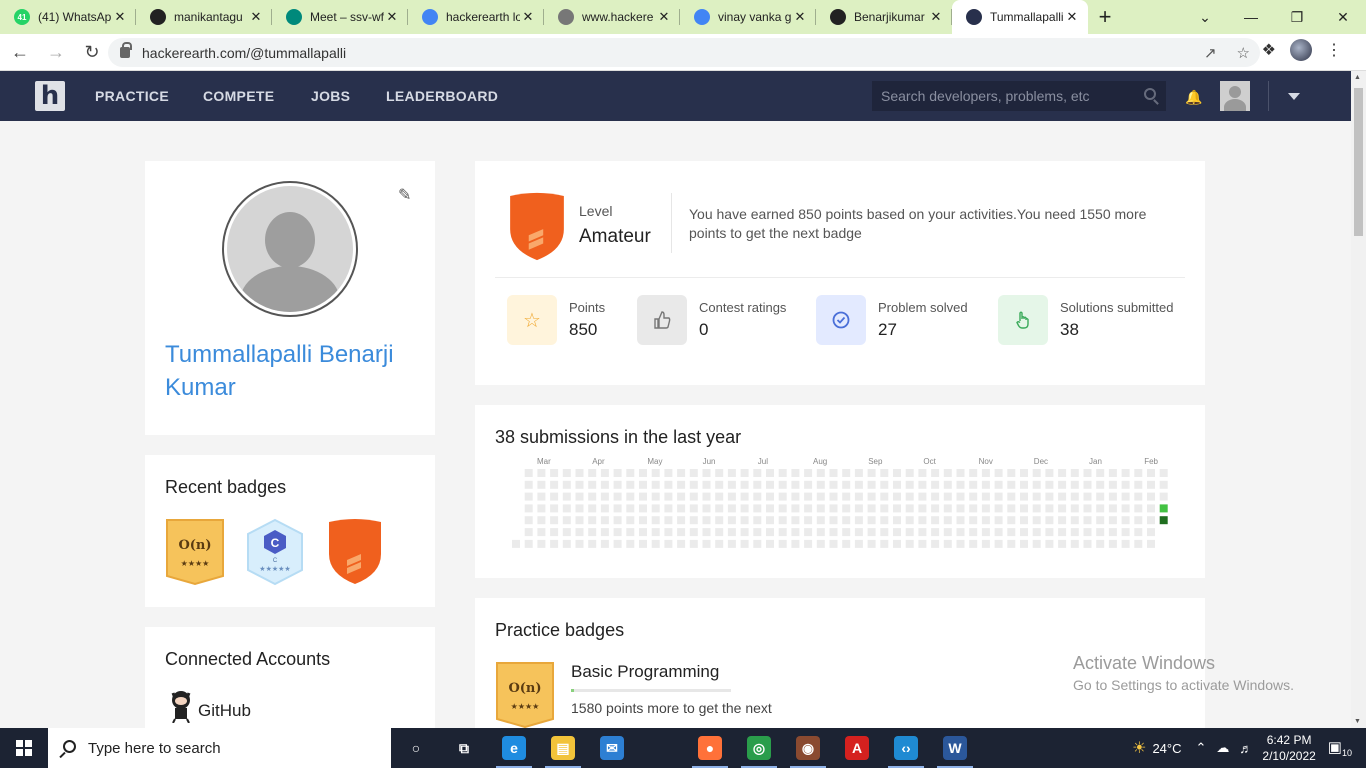 The height and width of the screenshot is (768, 1366). I want to click on browser-tab: manikantagu ✕, so click(204, 17).